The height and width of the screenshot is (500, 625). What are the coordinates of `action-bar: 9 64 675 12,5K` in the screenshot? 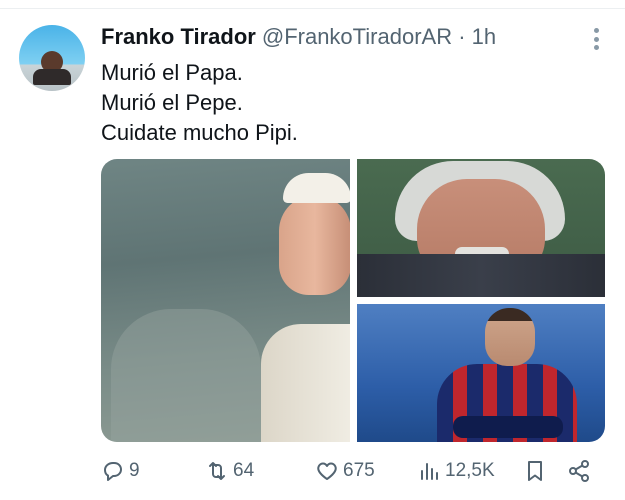 It's located at (353, 471).